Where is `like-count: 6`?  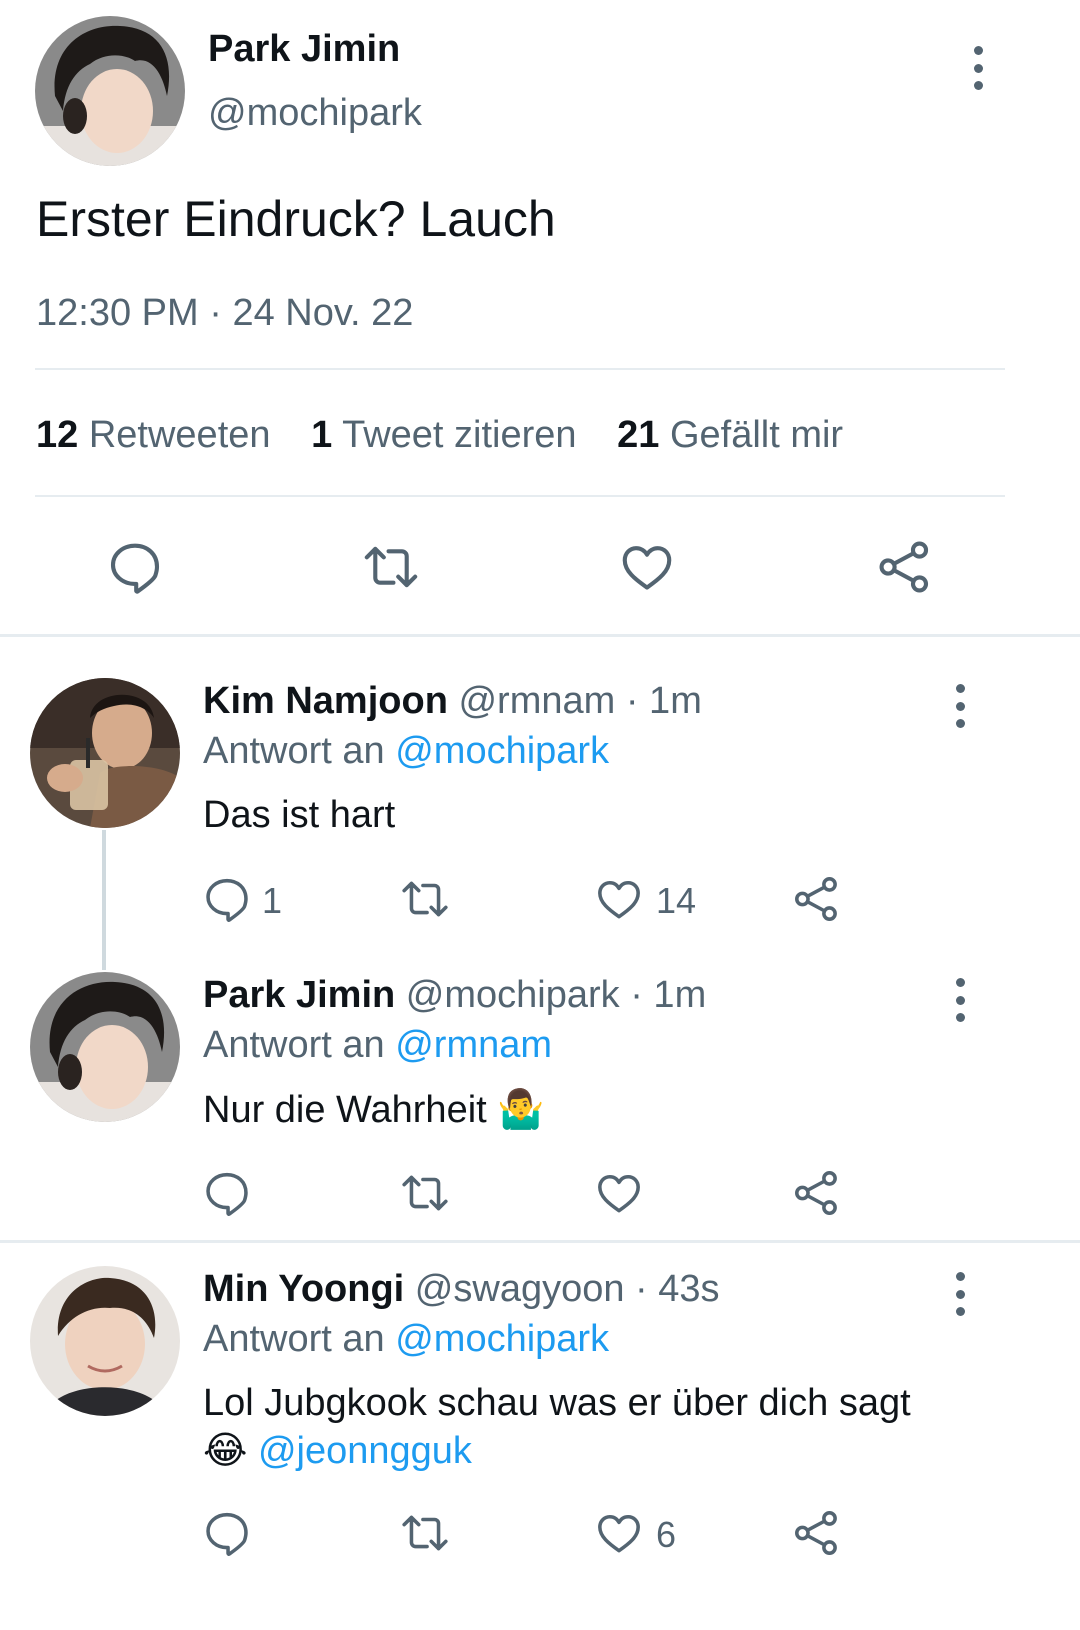
like-count: 6 is located at coordinates (666, 1534).